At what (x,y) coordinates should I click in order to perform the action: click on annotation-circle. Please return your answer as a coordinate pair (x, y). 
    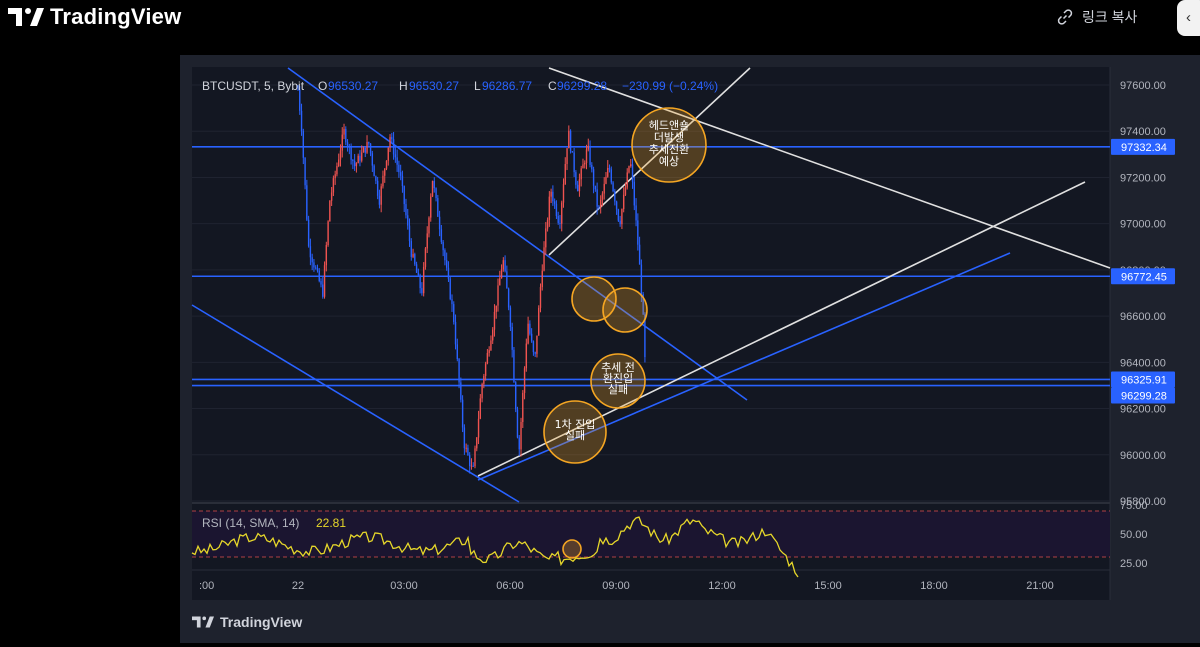
    Looking at the image, I should click on (625, 310).